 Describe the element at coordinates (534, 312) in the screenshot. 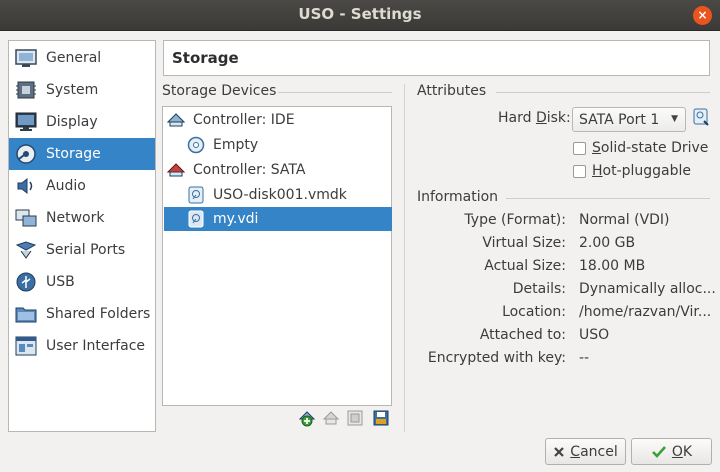

I see `info-key: Location:` at that location.